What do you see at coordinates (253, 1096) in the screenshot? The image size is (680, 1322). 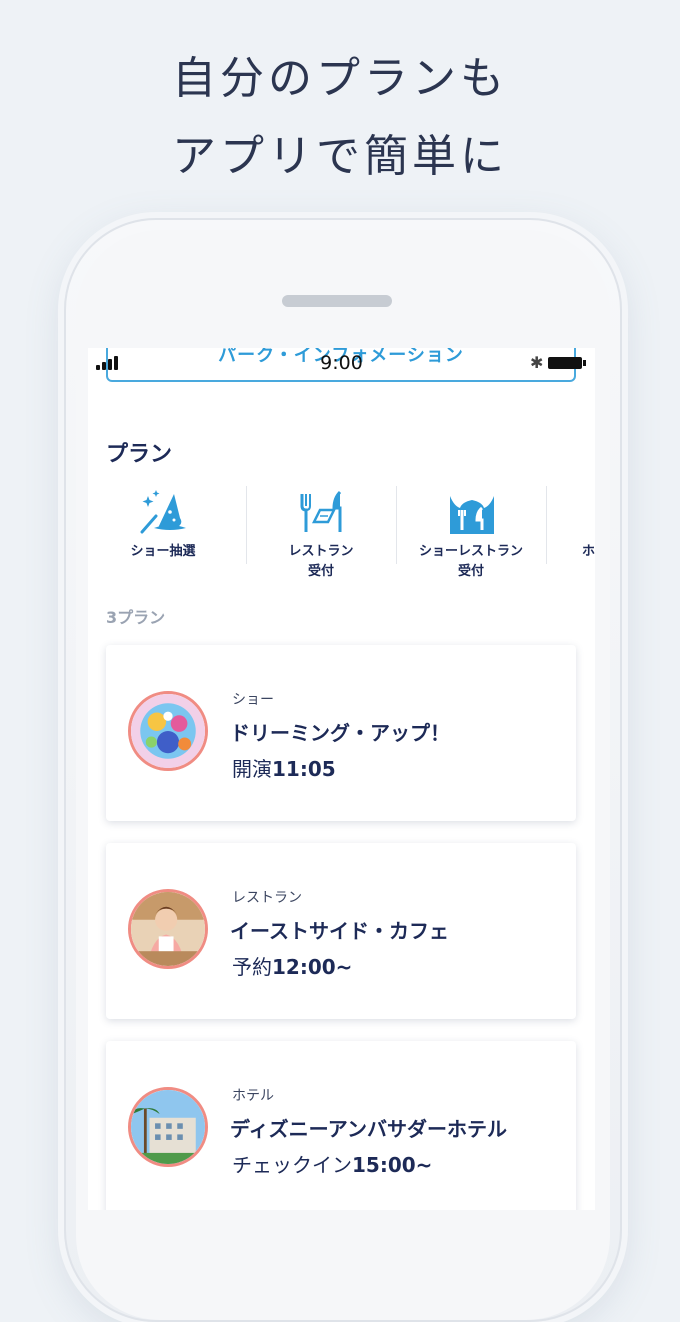 I see `plan-category: ホテル` at bounding box center [253, 1096].